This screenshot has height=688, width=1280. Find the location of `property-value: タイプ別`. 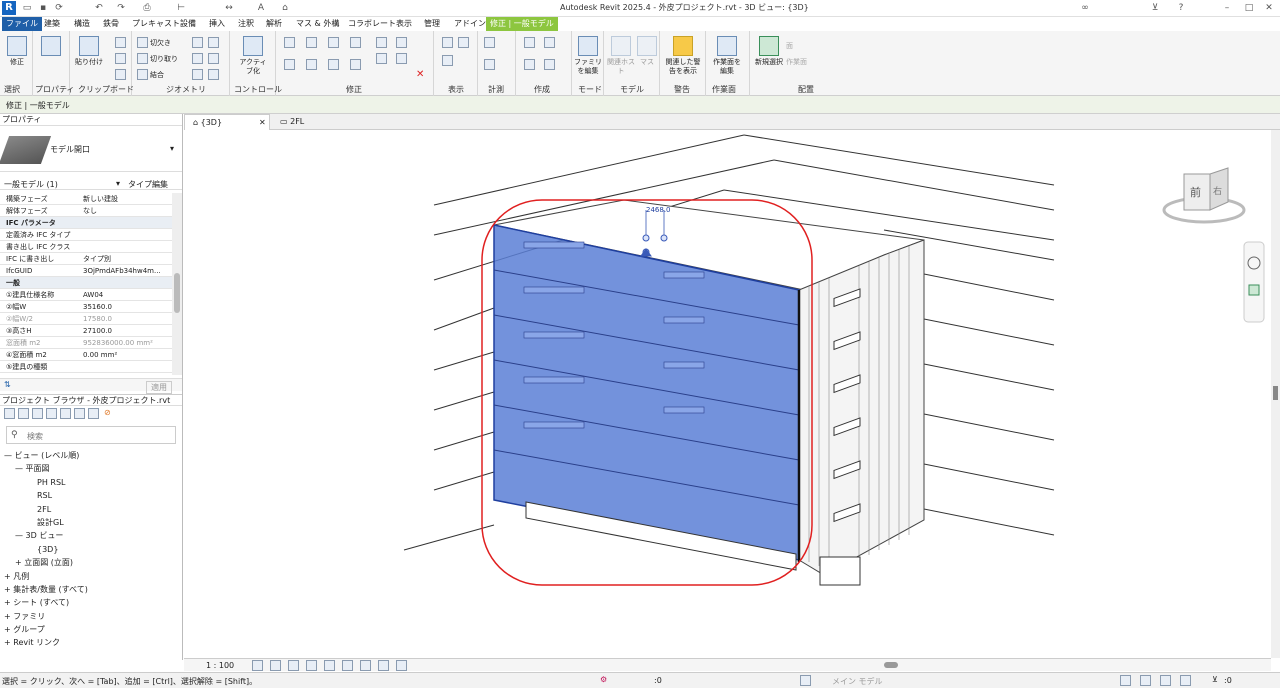

property-value: タイプ別 is located at coordinates (97, 258).